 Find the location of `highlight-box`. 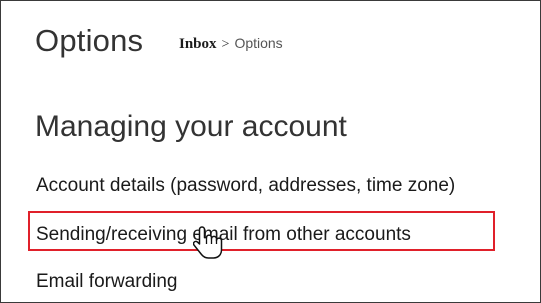

highlight-box is located at coordinates (261, 231).